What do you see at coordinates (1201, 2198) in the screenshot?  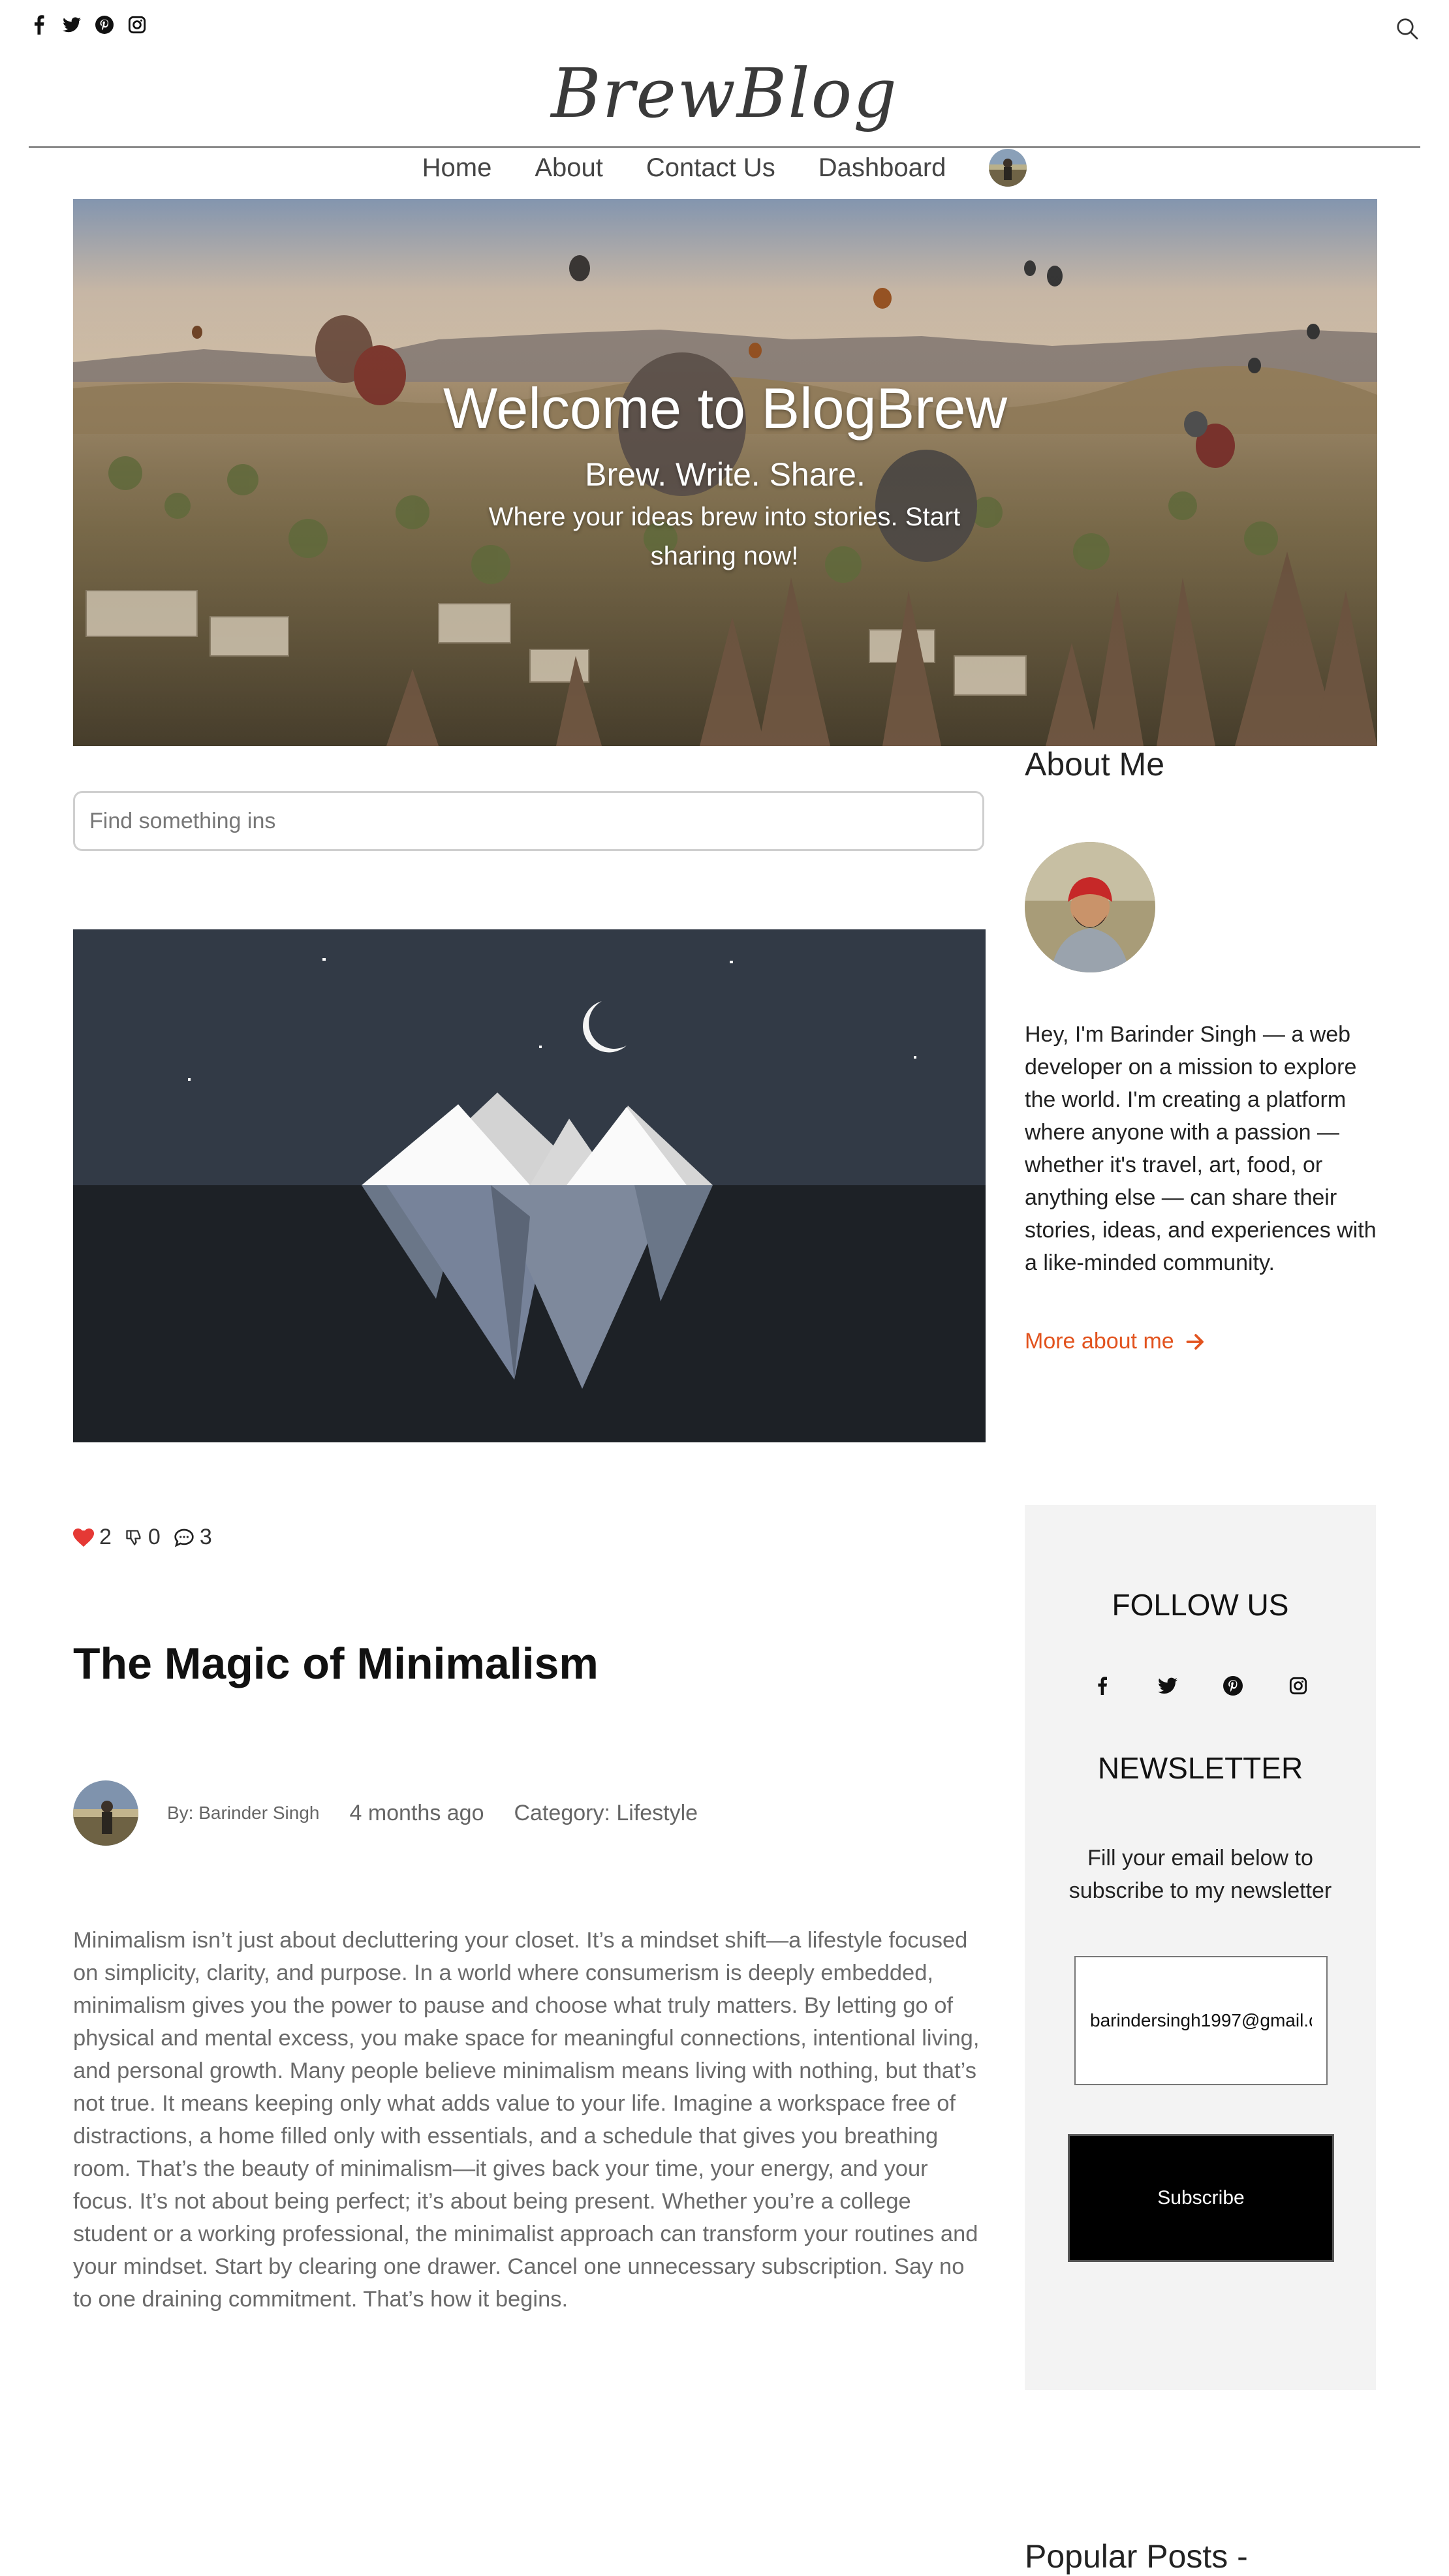 I see `subscribe-button: Subscribe` at bounding box center [1201, 2198].